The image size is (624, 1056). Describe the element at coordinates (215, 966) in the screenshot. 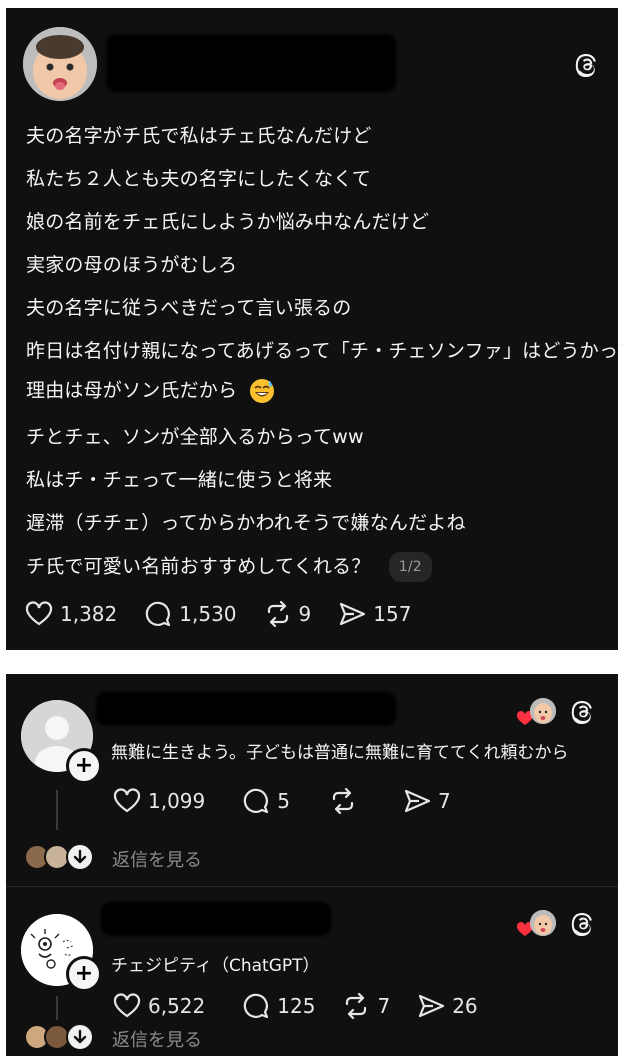

I see `reply-text: チェジピティ（ChatGPT）` at that location.